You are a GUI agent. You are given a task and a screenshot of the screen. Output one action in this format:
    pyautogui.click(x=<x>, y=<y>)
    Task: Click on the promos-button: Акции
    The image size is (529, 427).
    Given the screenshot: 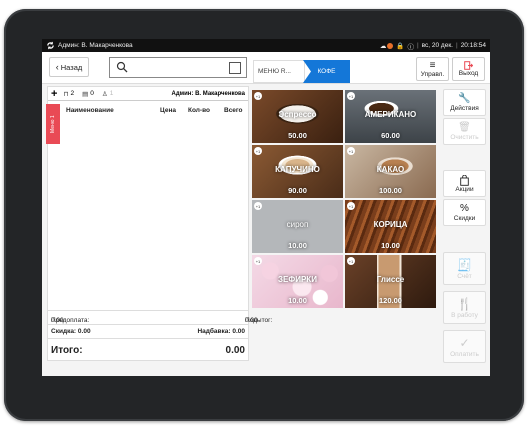 What is the action you would take?
    pyautogui.click(x=464, y=183)
    